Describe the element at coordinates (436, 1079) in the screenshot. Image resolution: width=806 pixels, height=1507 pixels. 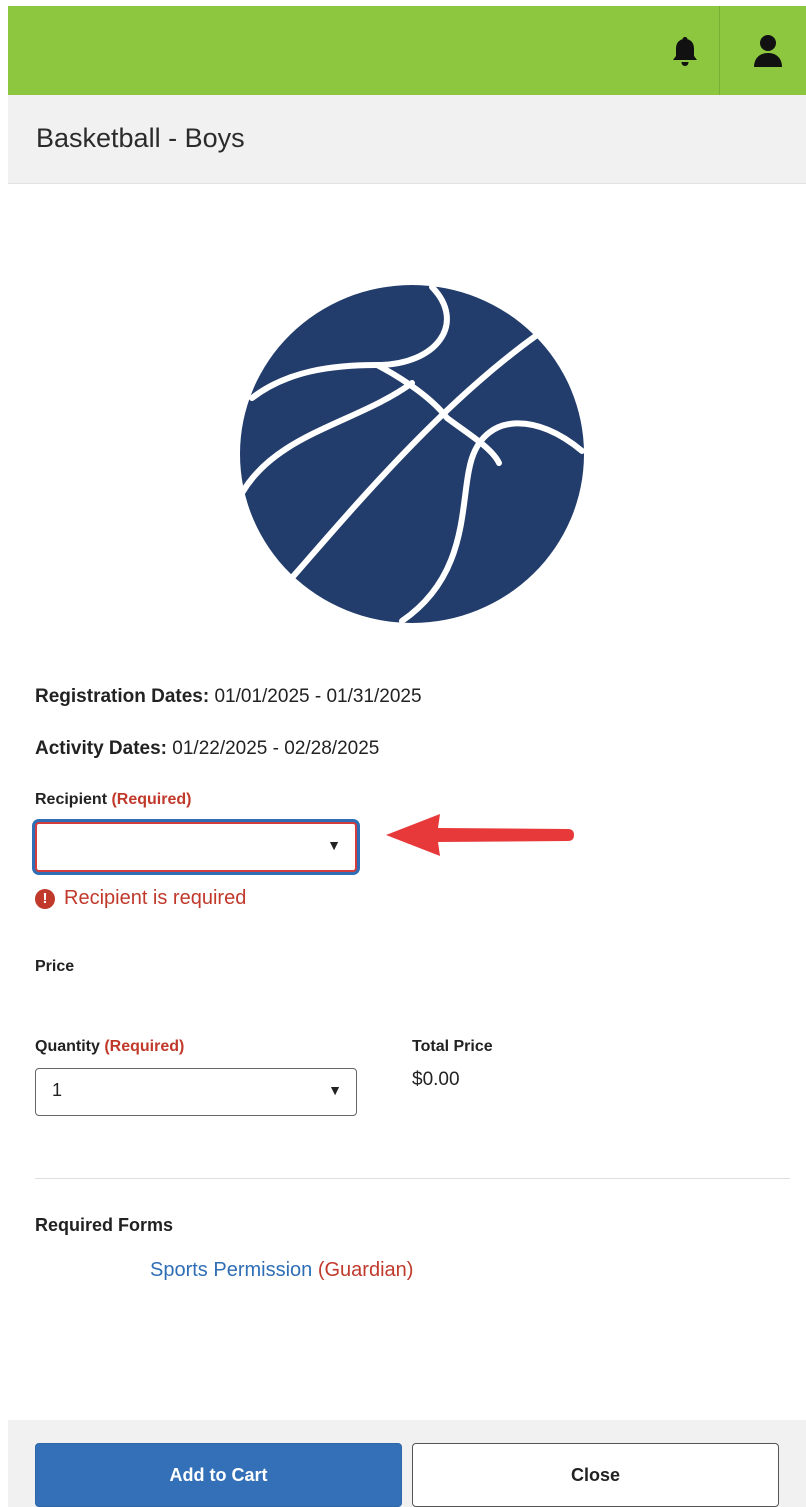
I see `total-price-value: $0.00` at that location.